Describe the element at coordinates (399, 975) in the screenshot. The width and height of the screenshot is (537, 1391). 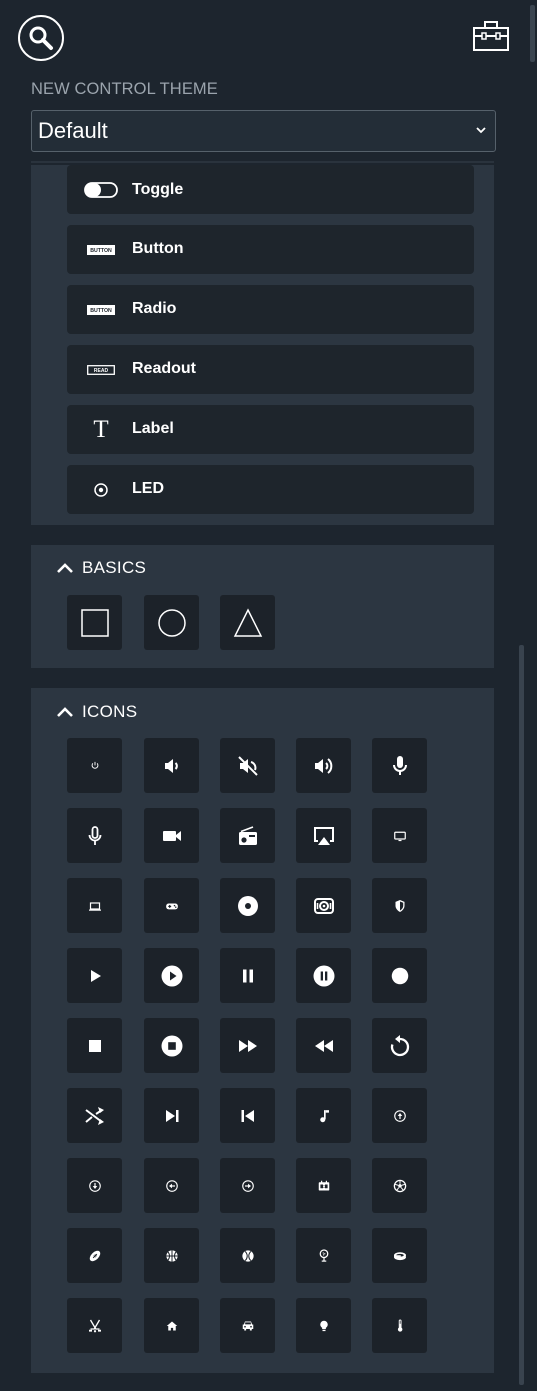
I see `icon-tile-record` at that location.